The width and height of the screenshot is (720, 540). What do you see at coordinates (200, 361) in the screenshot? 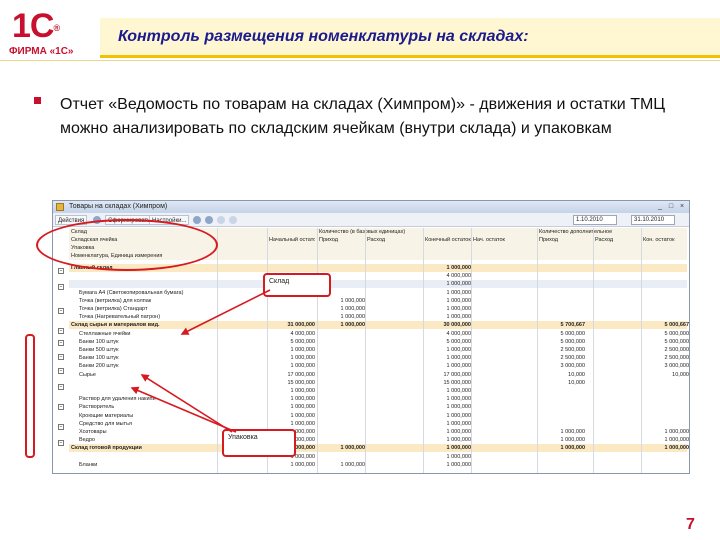
I see `annotation-arrows` at bounding box center [200, 361].